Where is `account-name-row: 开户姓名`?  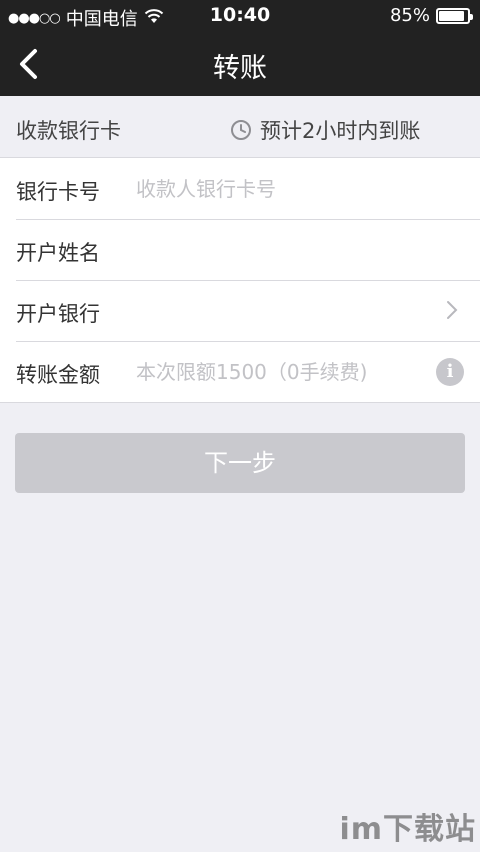 account-name-row: 开户姓名 is located at coordinates (240, 249).